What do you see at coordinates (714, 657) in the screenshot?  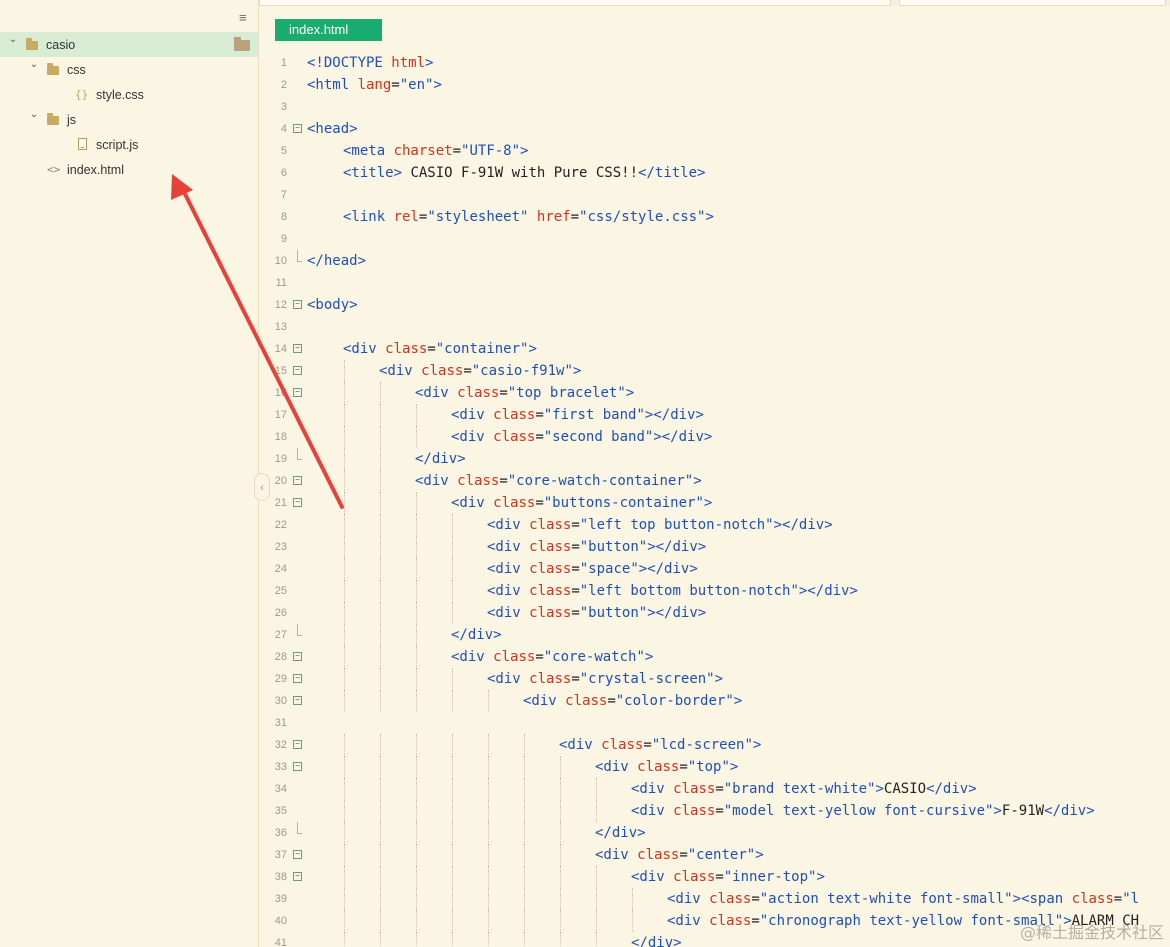 I see `code-line: 28 <div class="core-watch">` at bounding box center [714, 657].